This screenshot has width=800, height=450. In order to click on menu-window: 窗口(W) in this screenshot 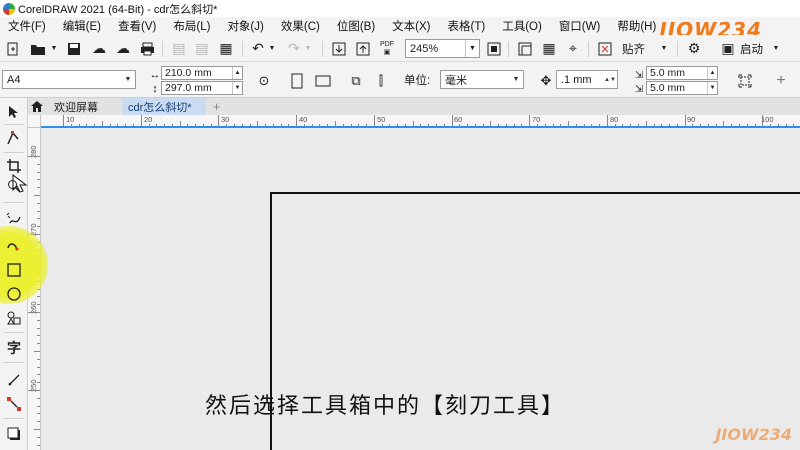, I will do `click(580, 26)`.